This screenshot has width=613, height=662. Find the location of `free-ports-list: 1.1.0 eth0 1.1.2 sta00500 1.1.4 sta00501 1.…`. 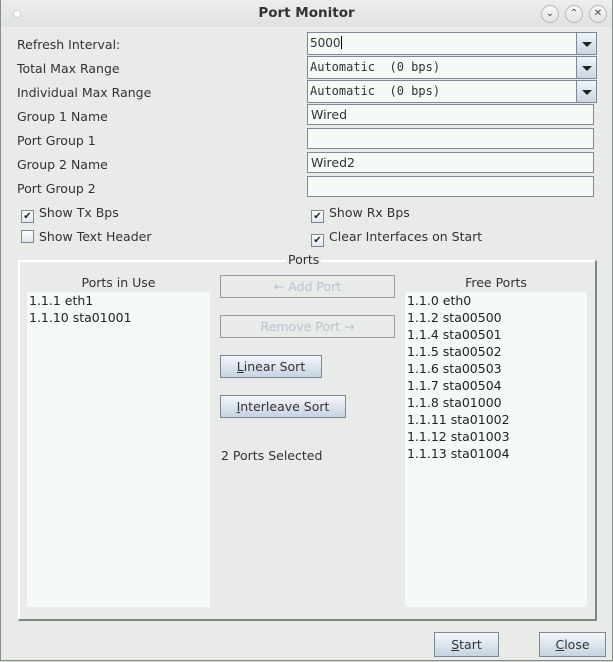

free-ports-list: 1.1.0 eth0 1.1.2 sta00500 1.1.4 sta00501 1.… is located at coordinates (496, 449).